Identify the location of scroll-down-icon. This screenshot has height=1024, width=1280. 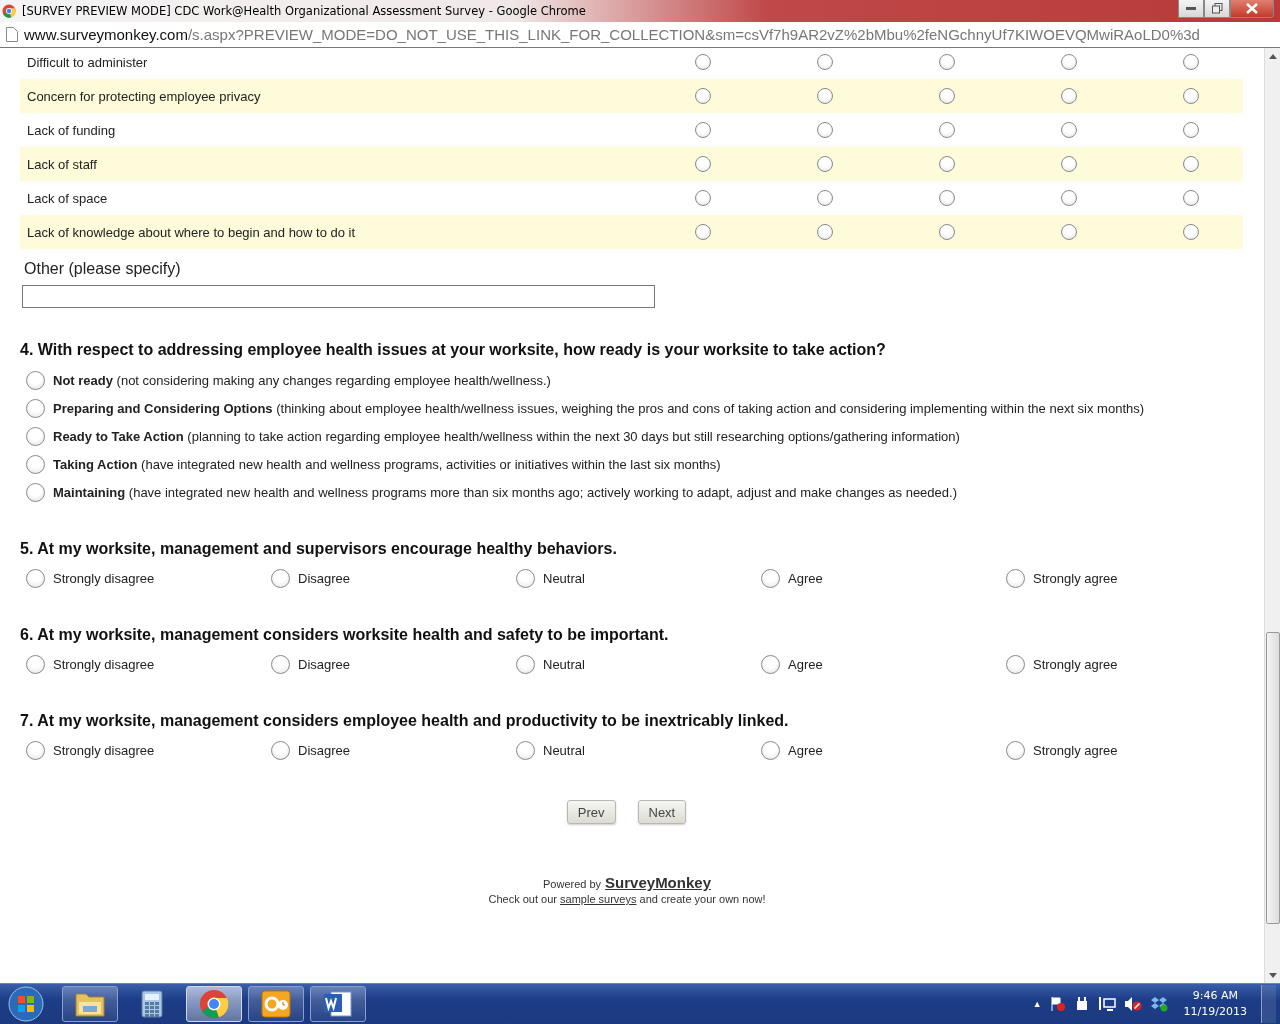
(1273, 975).